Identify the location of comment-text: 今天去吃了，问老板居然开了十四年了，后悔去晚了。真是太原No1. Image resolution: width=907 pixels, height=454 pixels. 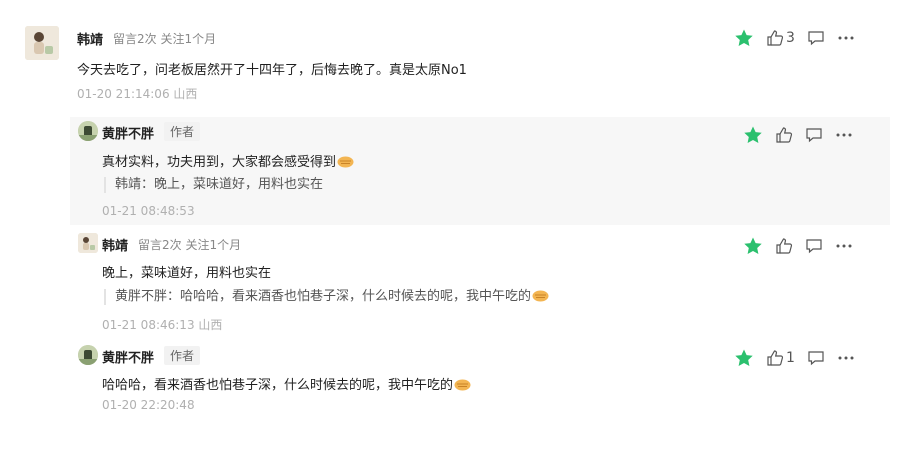
(272, 70).